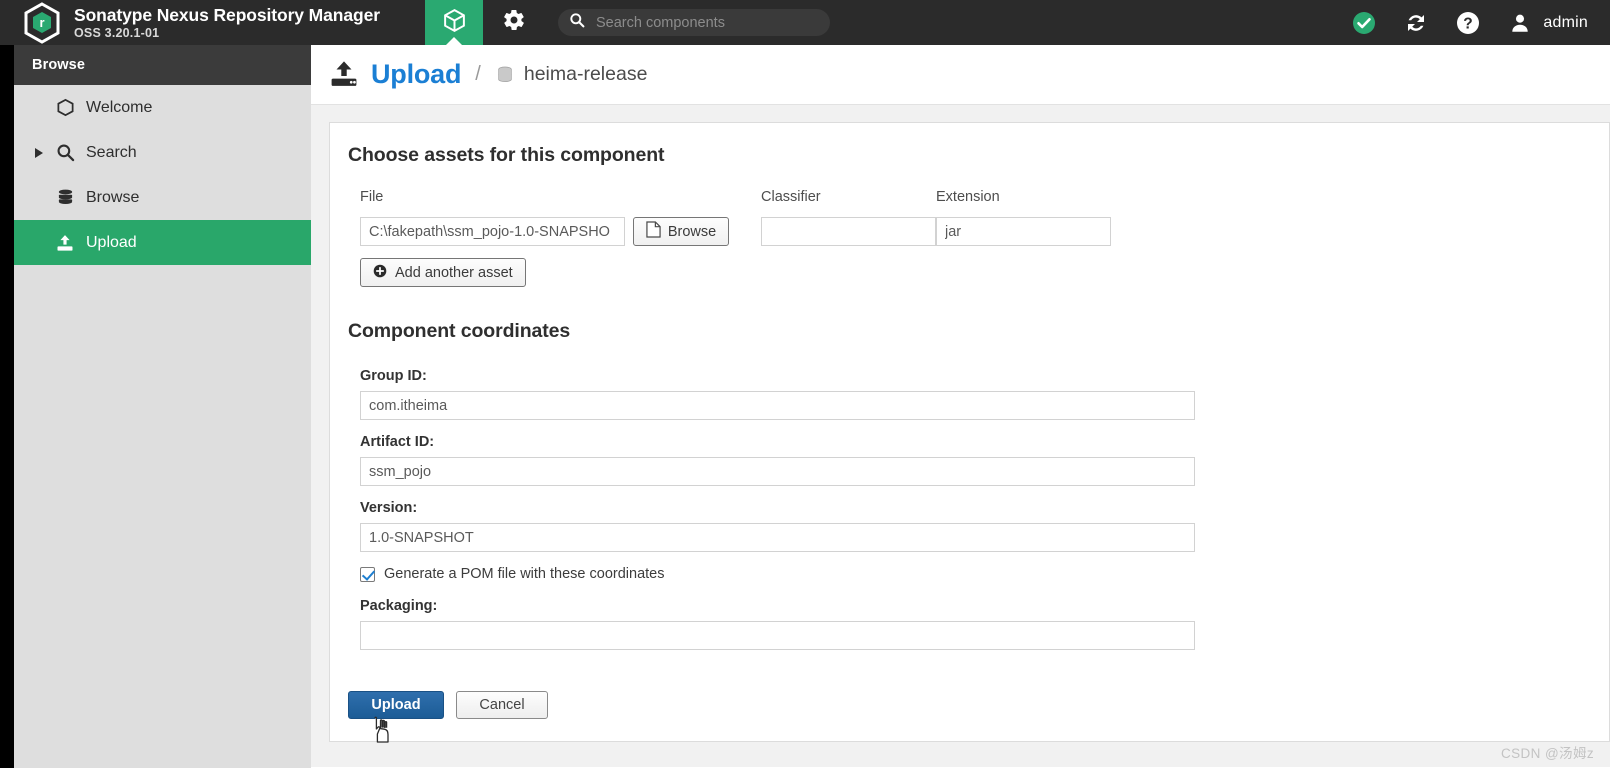  I want to click on watermark: CSDN @汤姆z, so click(1547, 753).